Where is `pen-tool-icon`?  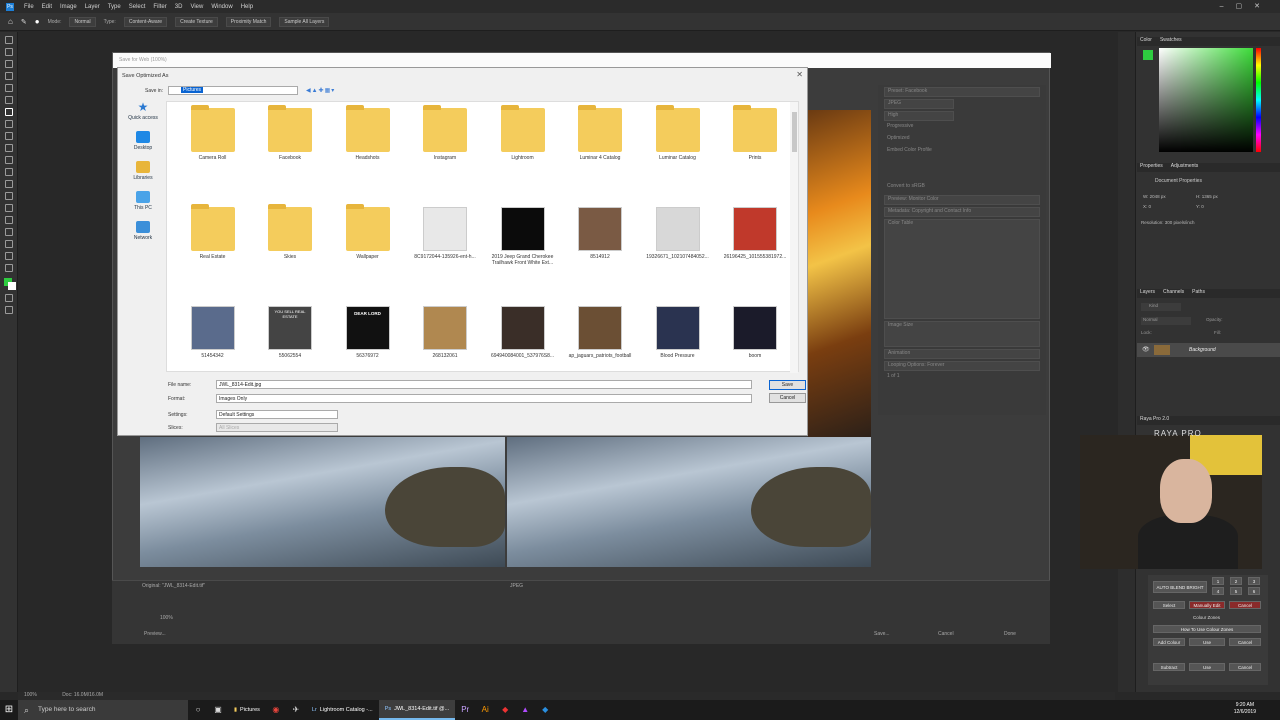 pen-tool-icon is located at coordinates (8, 208).